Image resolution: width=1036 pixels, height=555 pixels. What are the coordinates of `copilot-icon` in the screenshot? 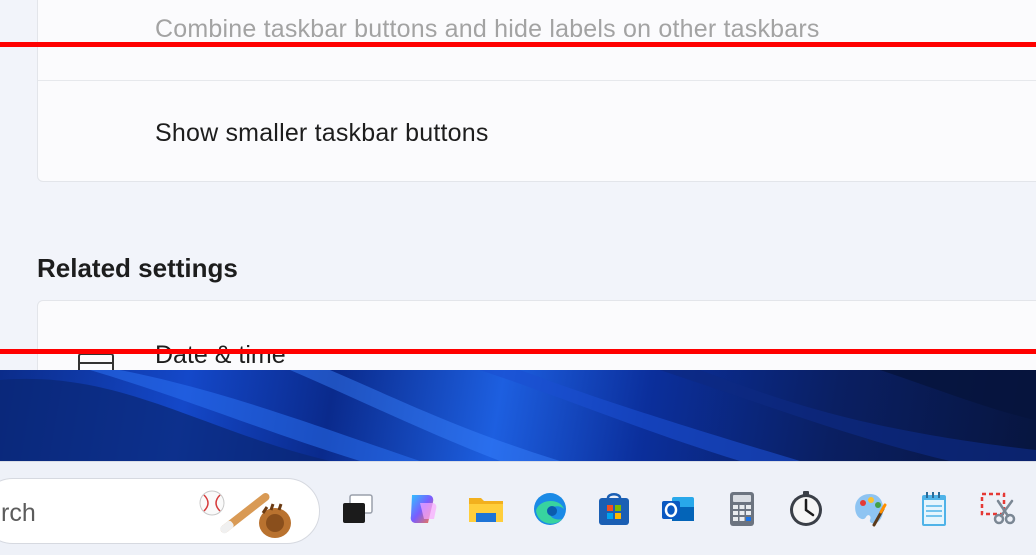 It's located at (422, 509).